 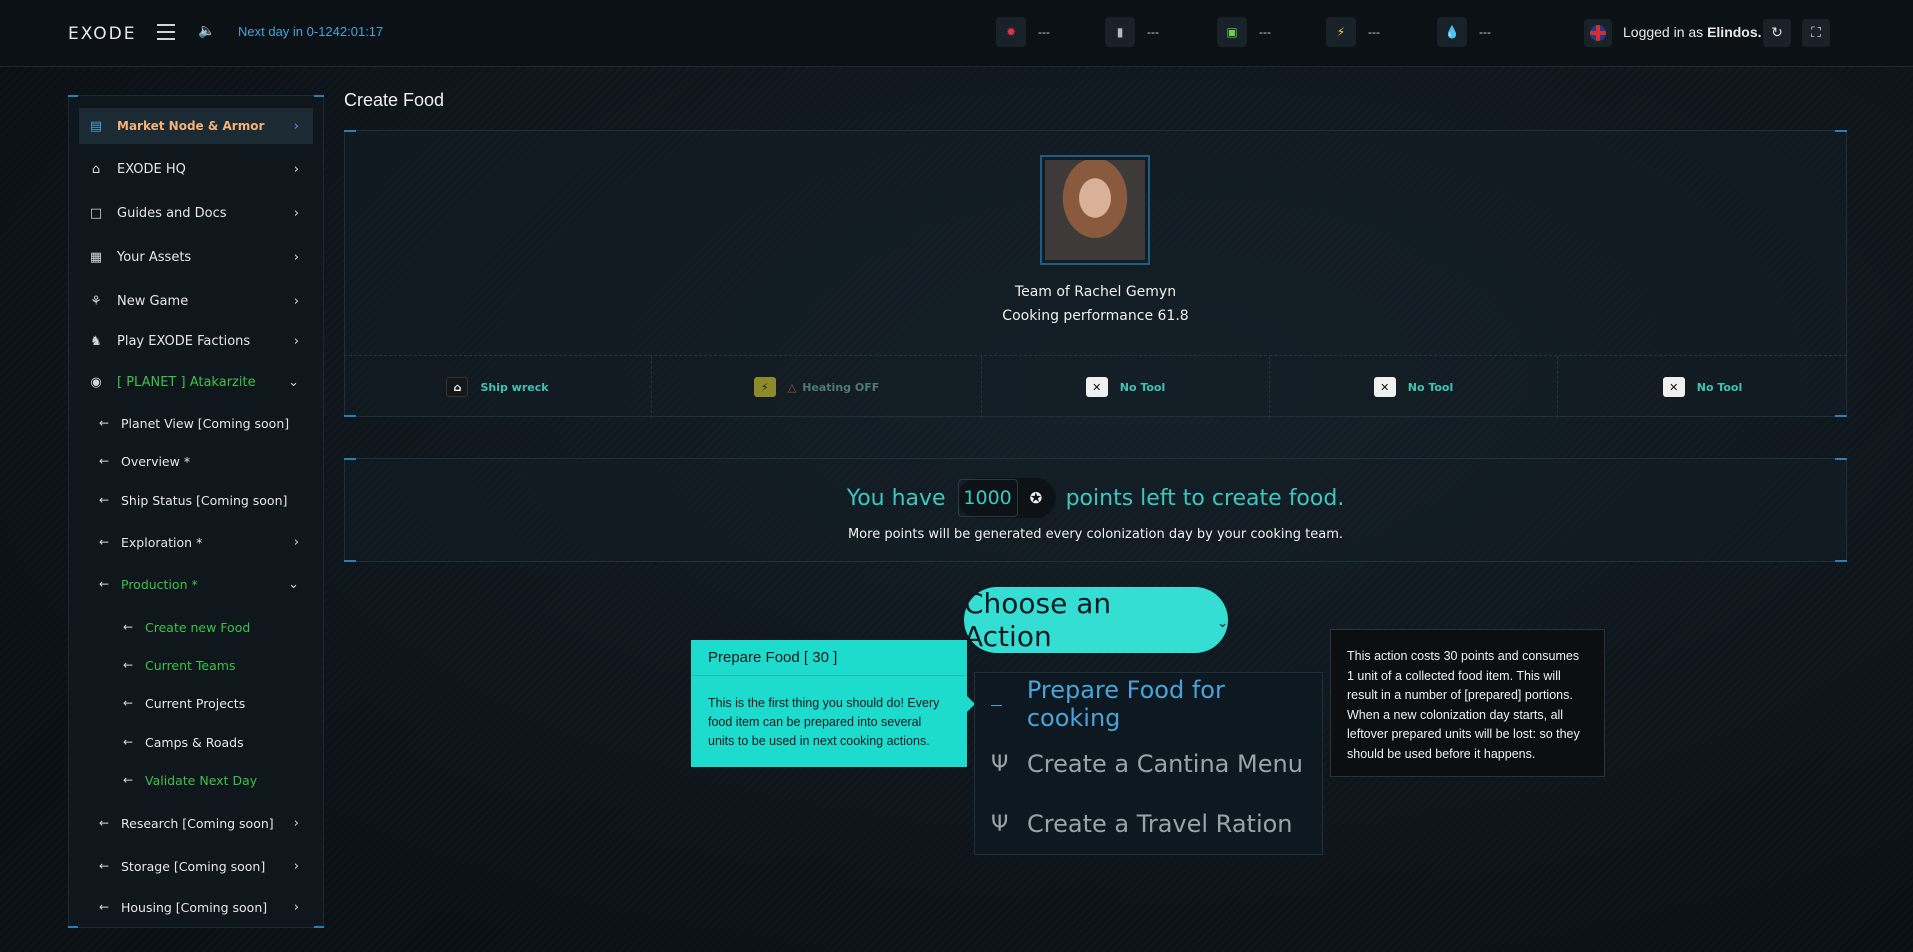 I want to click on resource-water: 💧 ---, so click(x=1464, y=32).